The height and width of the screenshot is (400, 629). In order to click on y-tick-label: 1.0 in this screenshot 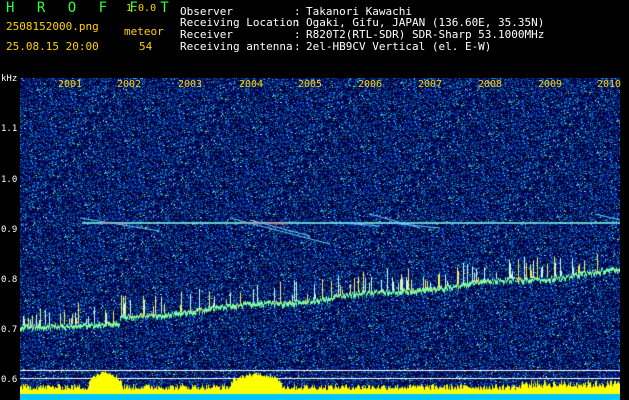, I will do `click(9, 180)`.